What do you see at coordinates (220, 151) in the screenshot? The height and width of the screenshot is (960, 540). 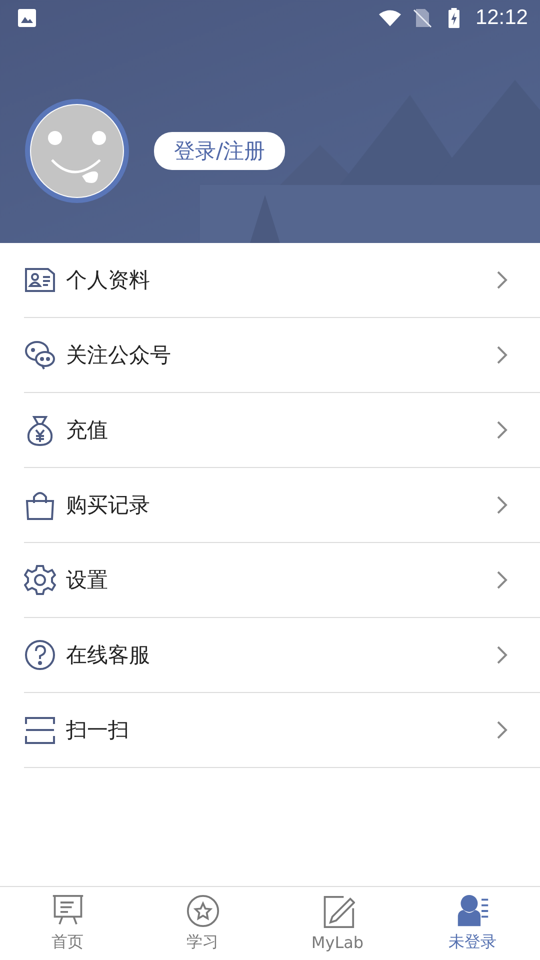 I see `login-button: 登录/注册` at bounding box center [220, 151].